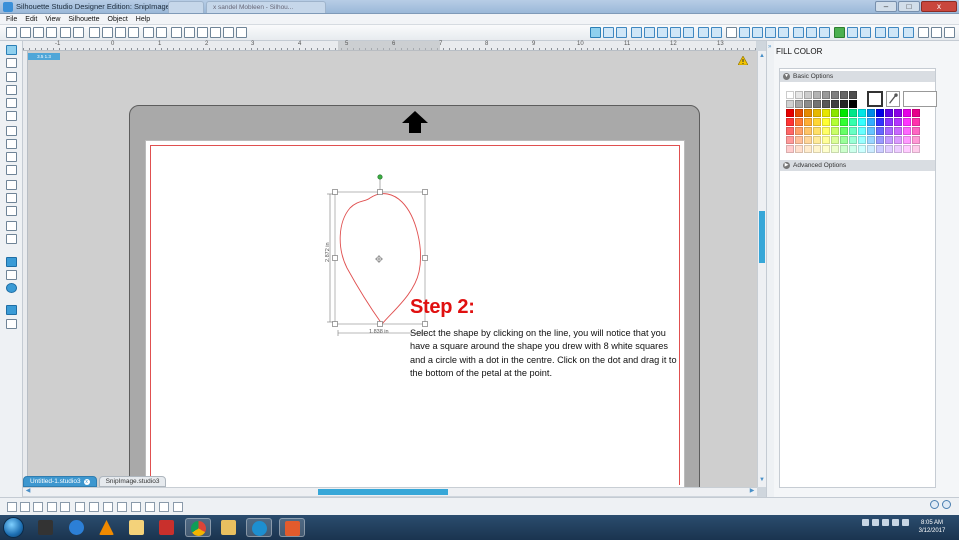 This screenshot has width=959, height=540. I want to click on zoom-in-icon, so click(189, 32).